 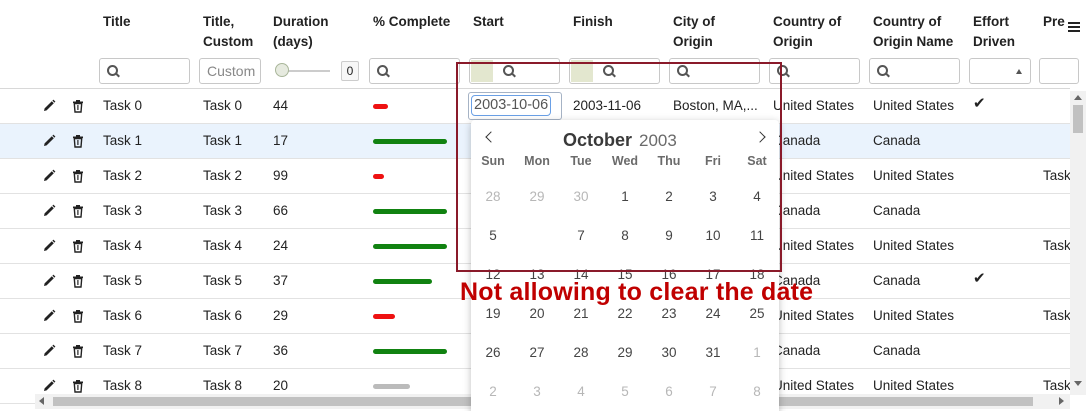 I want to click on country-filter-input, so click(x=814, y=71).